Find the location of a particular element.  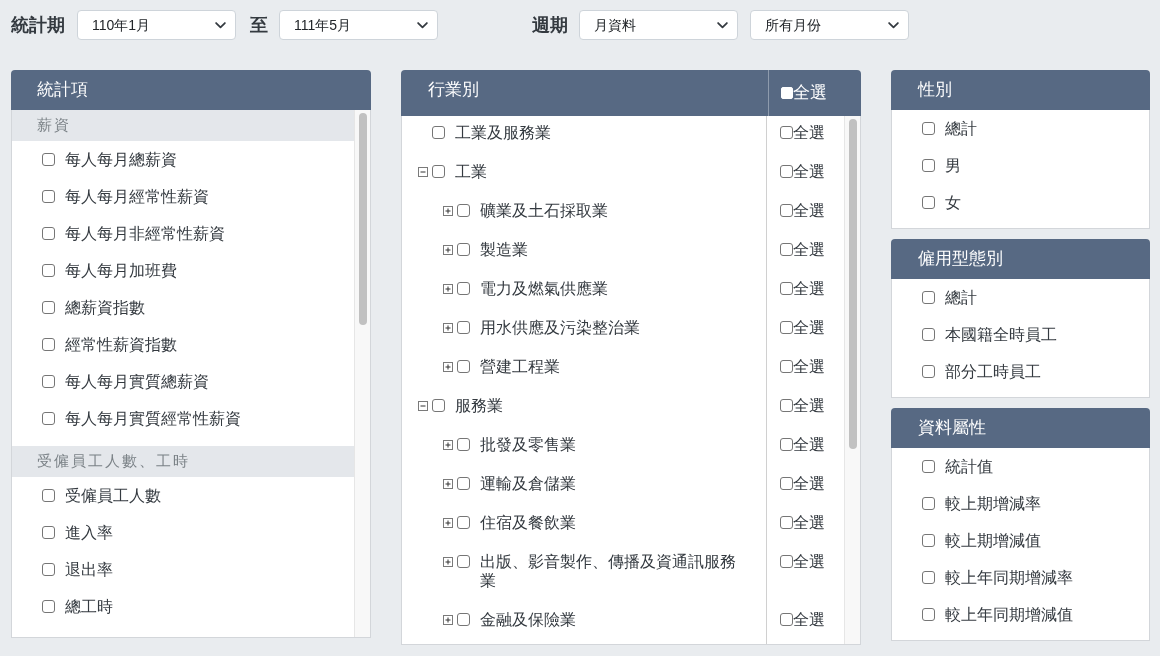

panel-title: 統計項 is located at coordinates (62, 90).